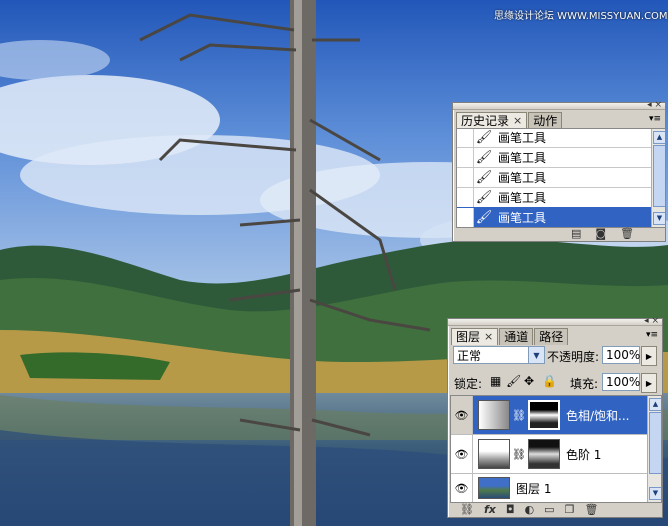 This screenshot has width=668, height=526. I want to click on tab-channels-label: 通道, so click(516, 337).